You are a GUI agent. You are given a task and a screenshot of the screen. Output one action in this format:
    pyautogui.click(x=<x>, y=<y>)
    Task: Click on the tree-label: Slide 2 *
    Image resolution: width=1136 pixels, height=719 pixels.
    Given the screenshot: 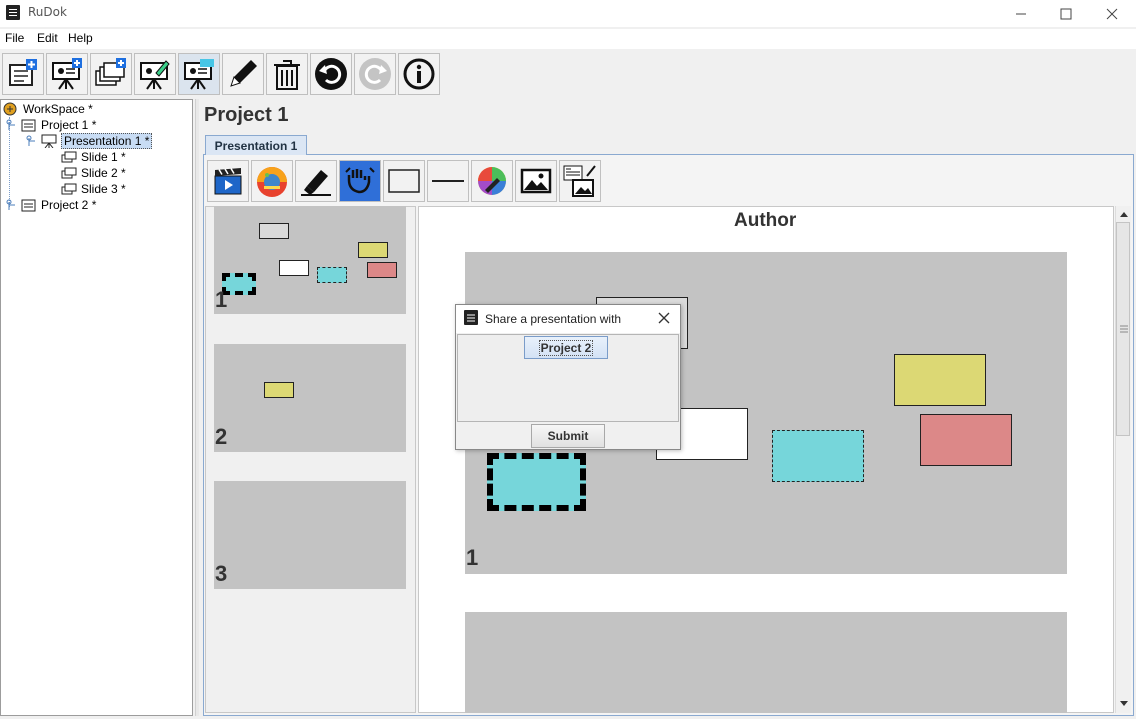 What is the action you would take?
    pyautogui.click(x=103, y=173)
    